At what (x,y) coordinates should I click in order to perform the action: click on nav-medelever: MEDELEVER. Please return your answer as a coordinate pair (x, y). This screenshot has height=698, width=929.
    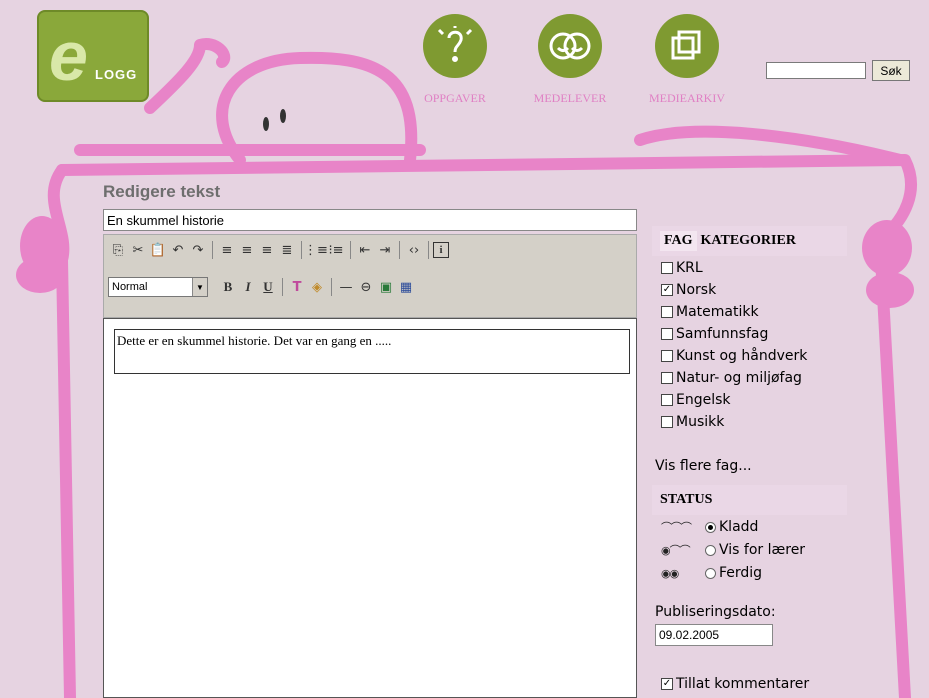
    Looking at the image, I should click on (570, 60).